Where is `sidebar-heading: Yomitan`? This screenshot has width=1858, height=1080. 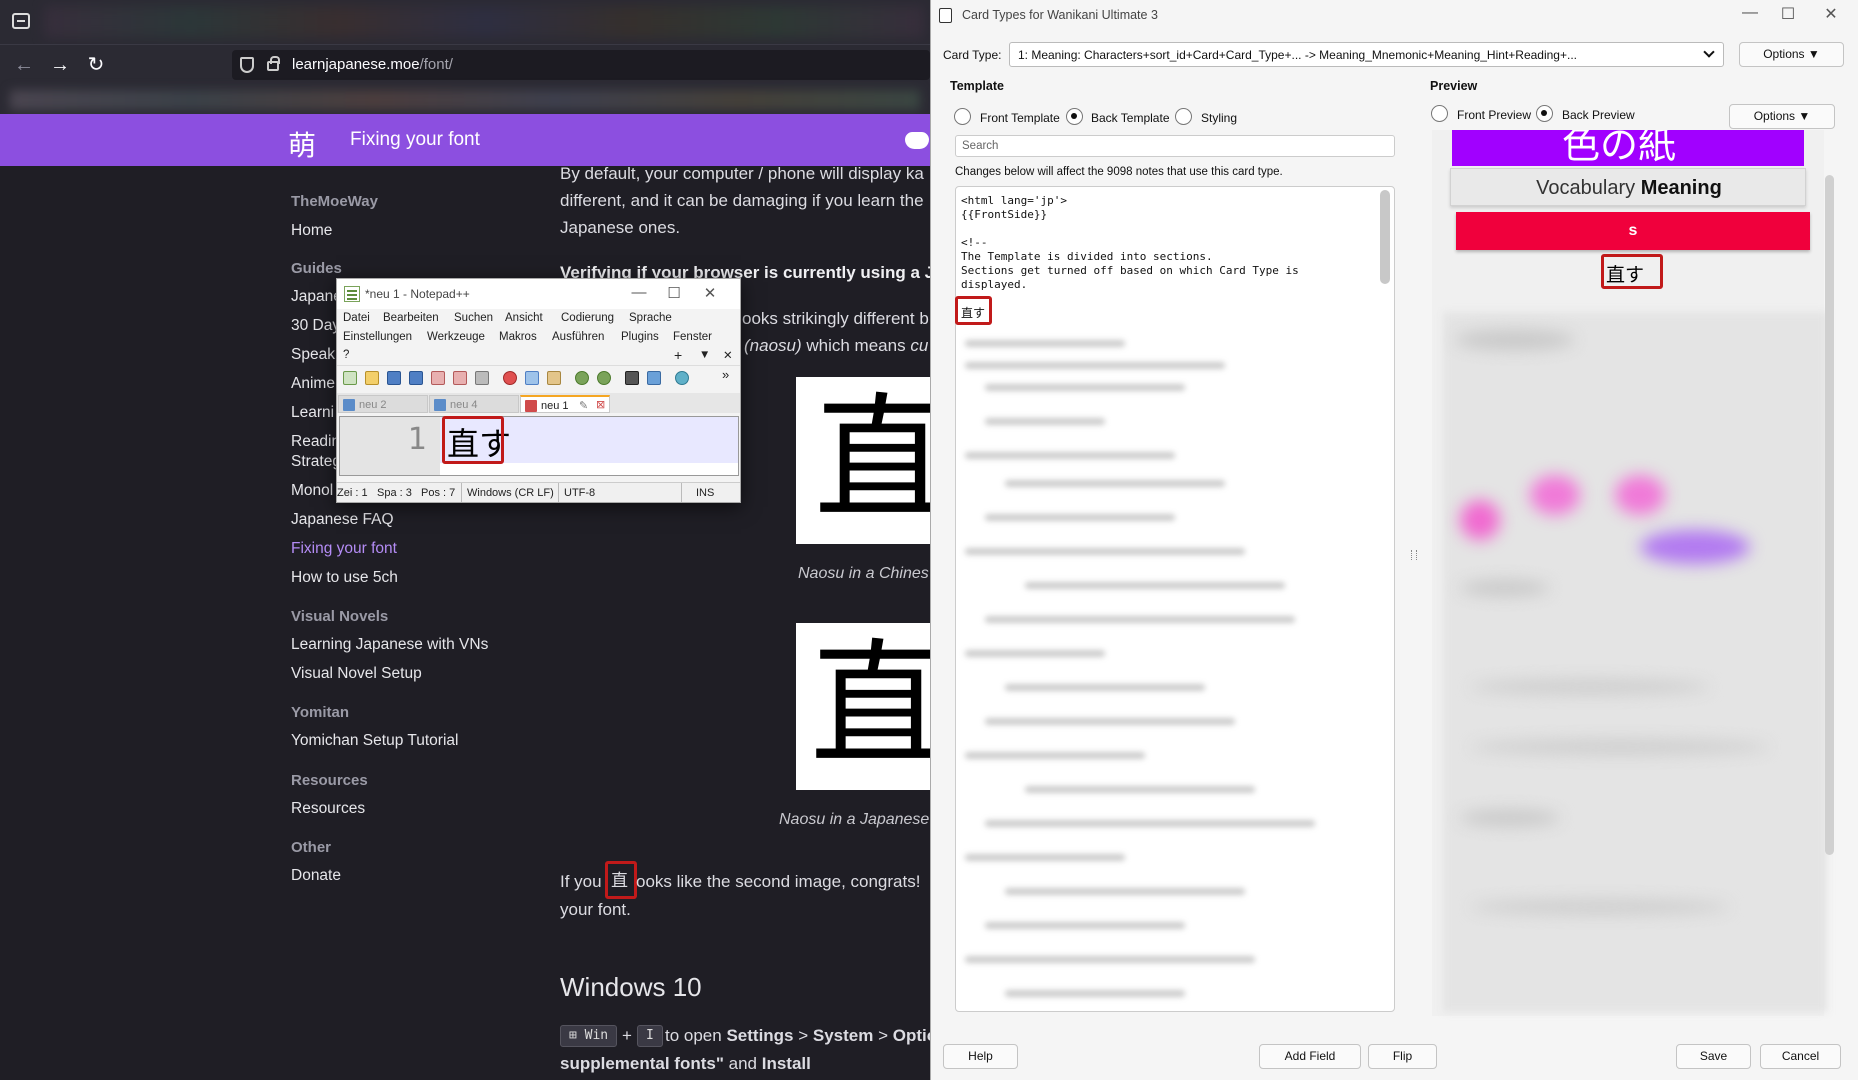
sidebar-heading: Yomitan is located at coordinates (320, 712).